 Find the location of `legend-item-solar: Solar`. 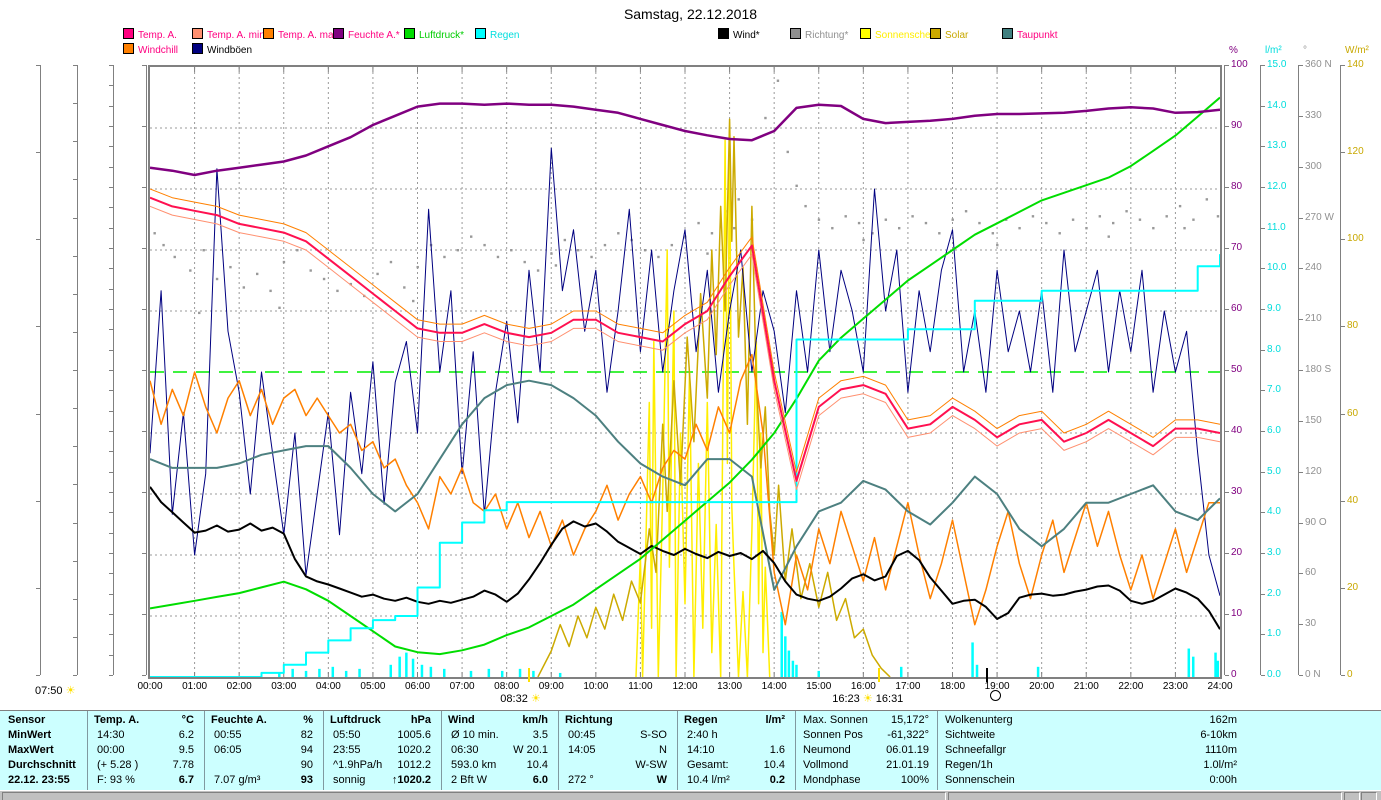

legend-item-solar: Solar is located at coordinates (949, 34).